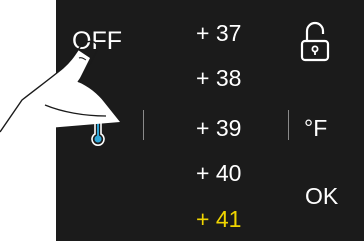  What do you see at coordinates (218, 33) in the screenshot?
I see `temperature-option: + 37` at bounding box center [218, 33].